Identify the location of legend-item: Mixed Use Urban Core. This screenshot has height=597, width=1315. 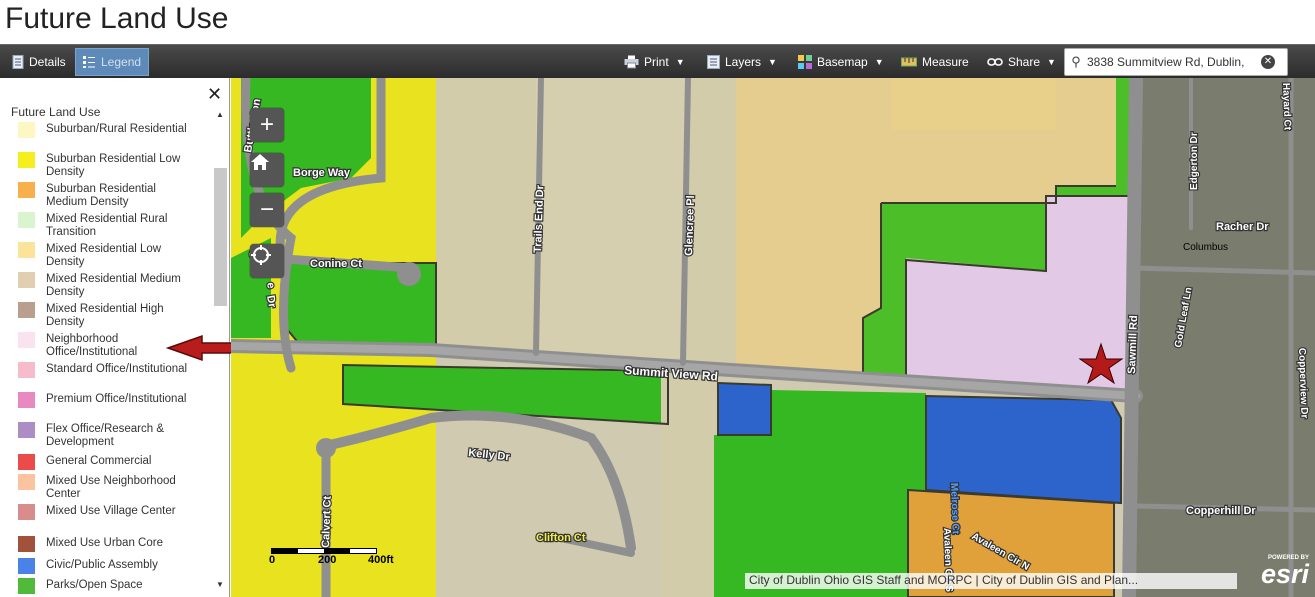
(116, 544).